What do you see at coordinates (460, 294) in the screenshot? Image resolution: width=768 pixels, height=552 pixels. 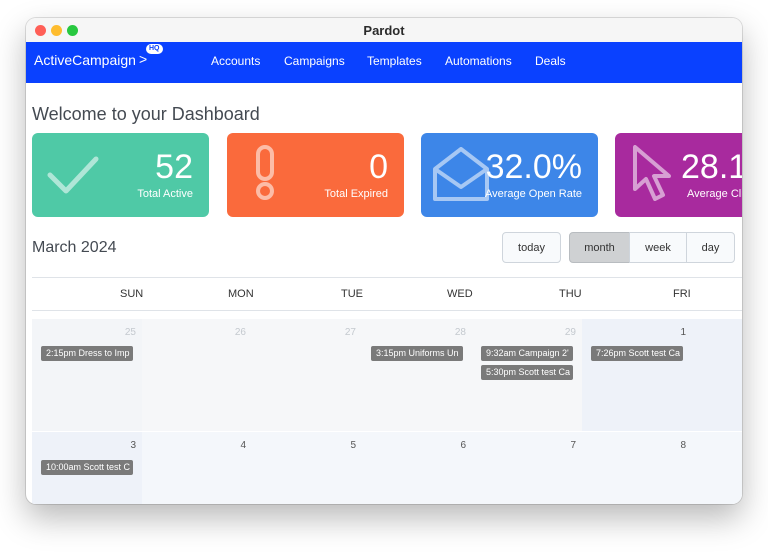 I see `day-header-wed: WED` at bounding box center [460, 294].